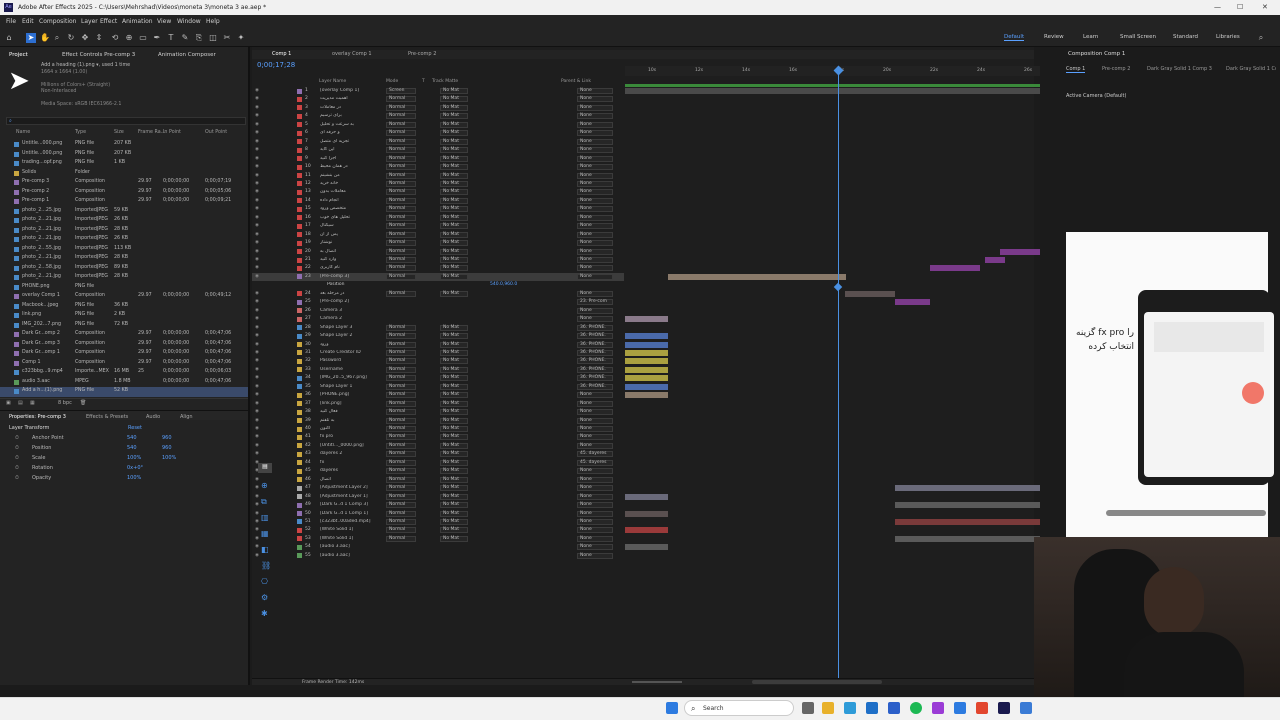  I want to click on col-track-matte: Track Matte, so click(445, 81).